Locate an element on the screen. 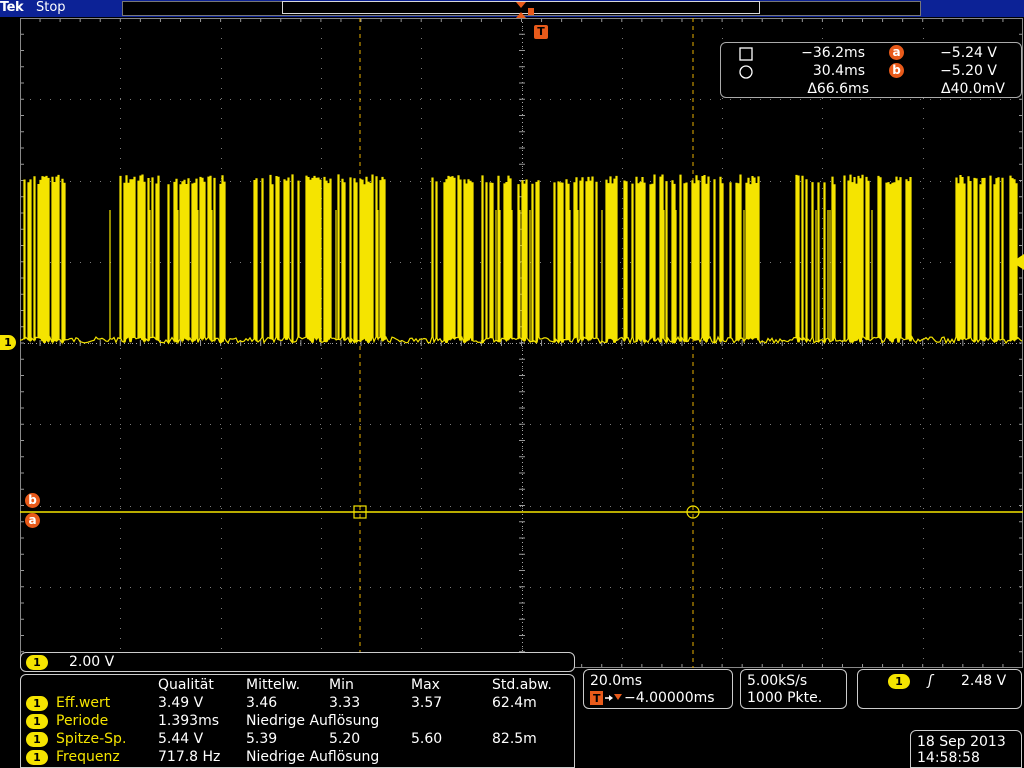 This screenshot has height=768, width=1024. run-status: Stop is located at coordinates (51, 7).